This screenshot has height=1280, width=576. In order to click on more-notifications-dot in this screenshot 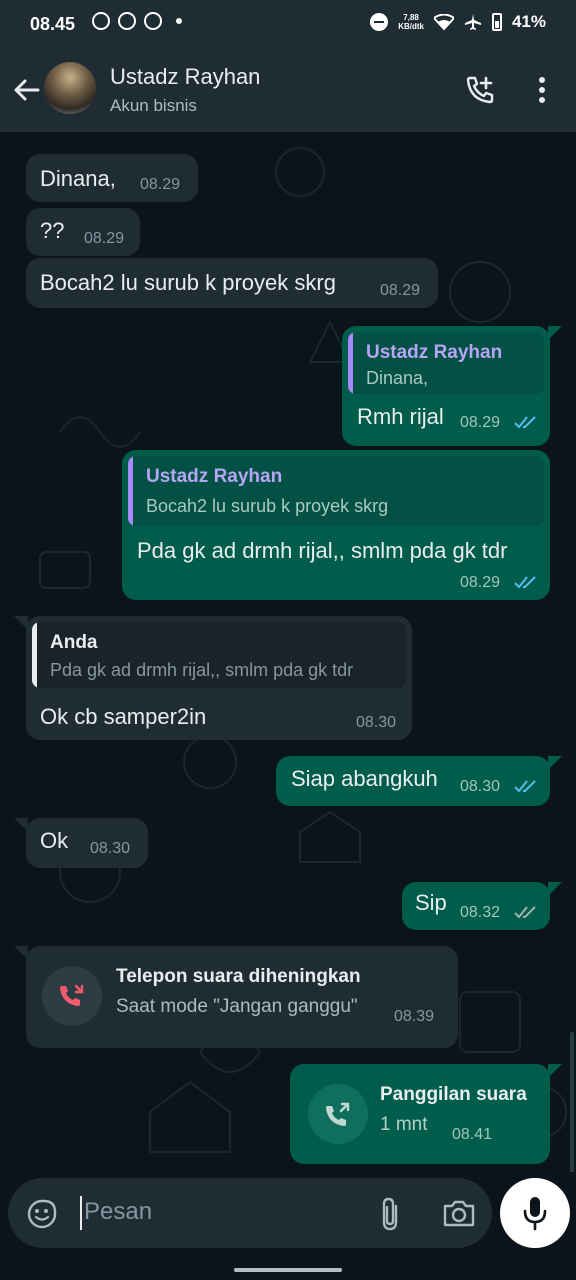, I will do `click(179, 21)`.